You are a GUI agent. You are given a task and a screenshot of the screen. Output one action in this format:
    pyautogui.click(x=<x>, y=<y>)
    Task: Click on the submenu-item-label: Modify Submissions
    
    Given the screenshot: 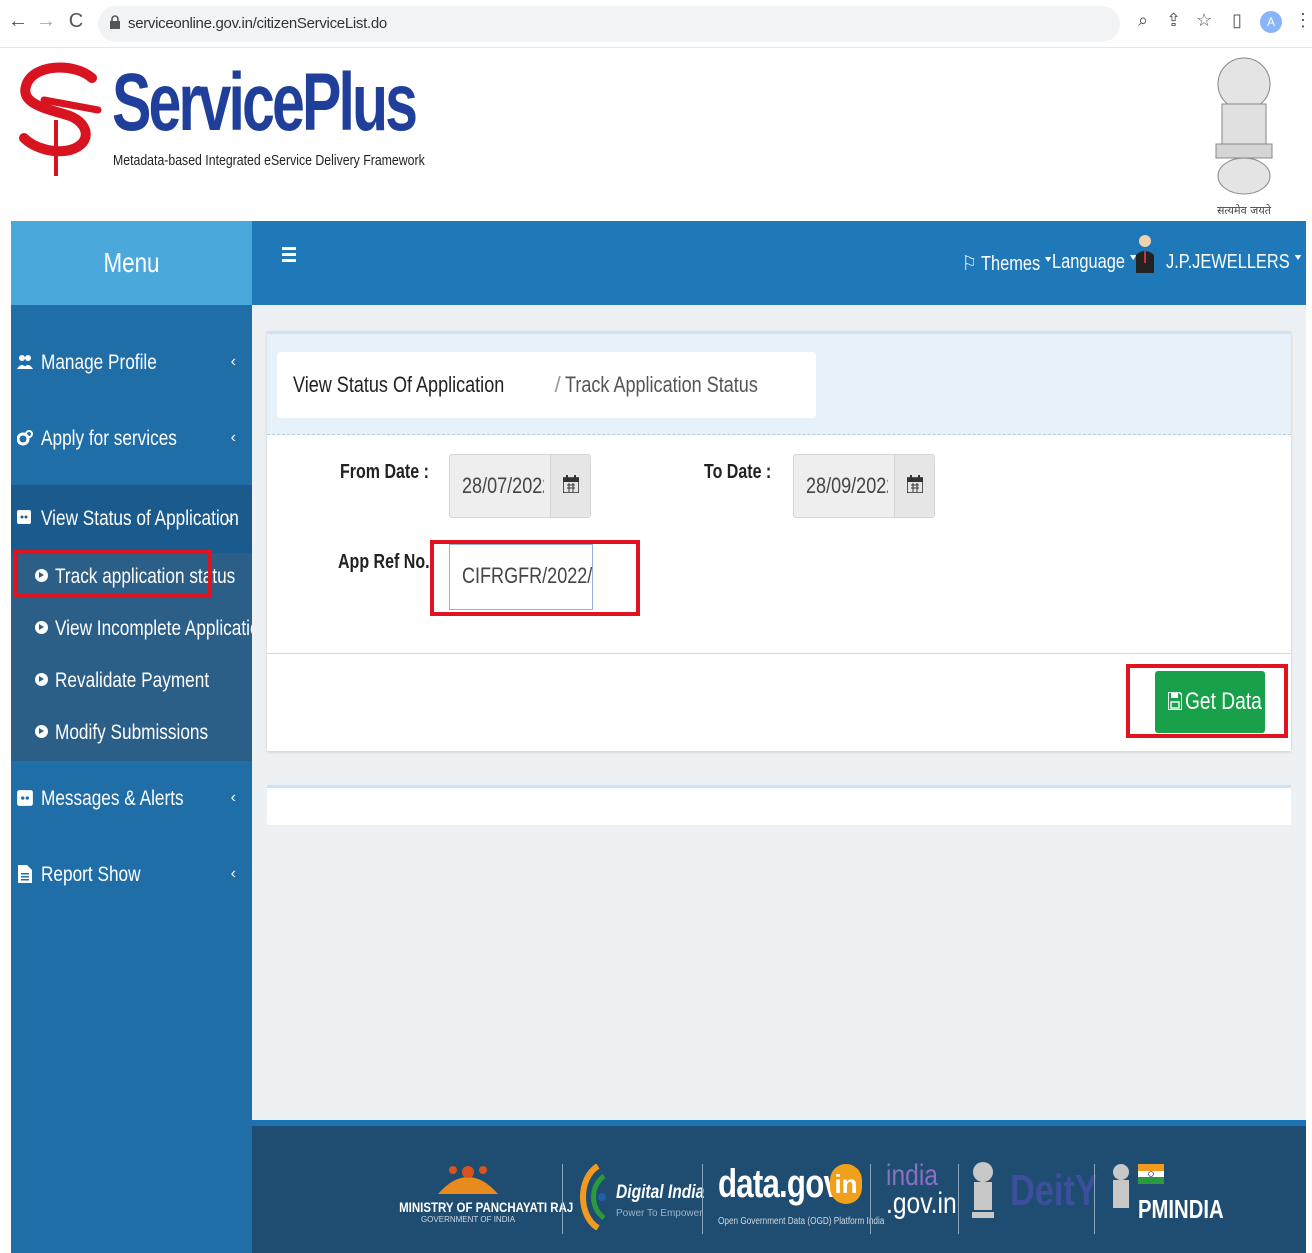 What is the action you would take?
    pyautogui.click(x=132, y=732)
    